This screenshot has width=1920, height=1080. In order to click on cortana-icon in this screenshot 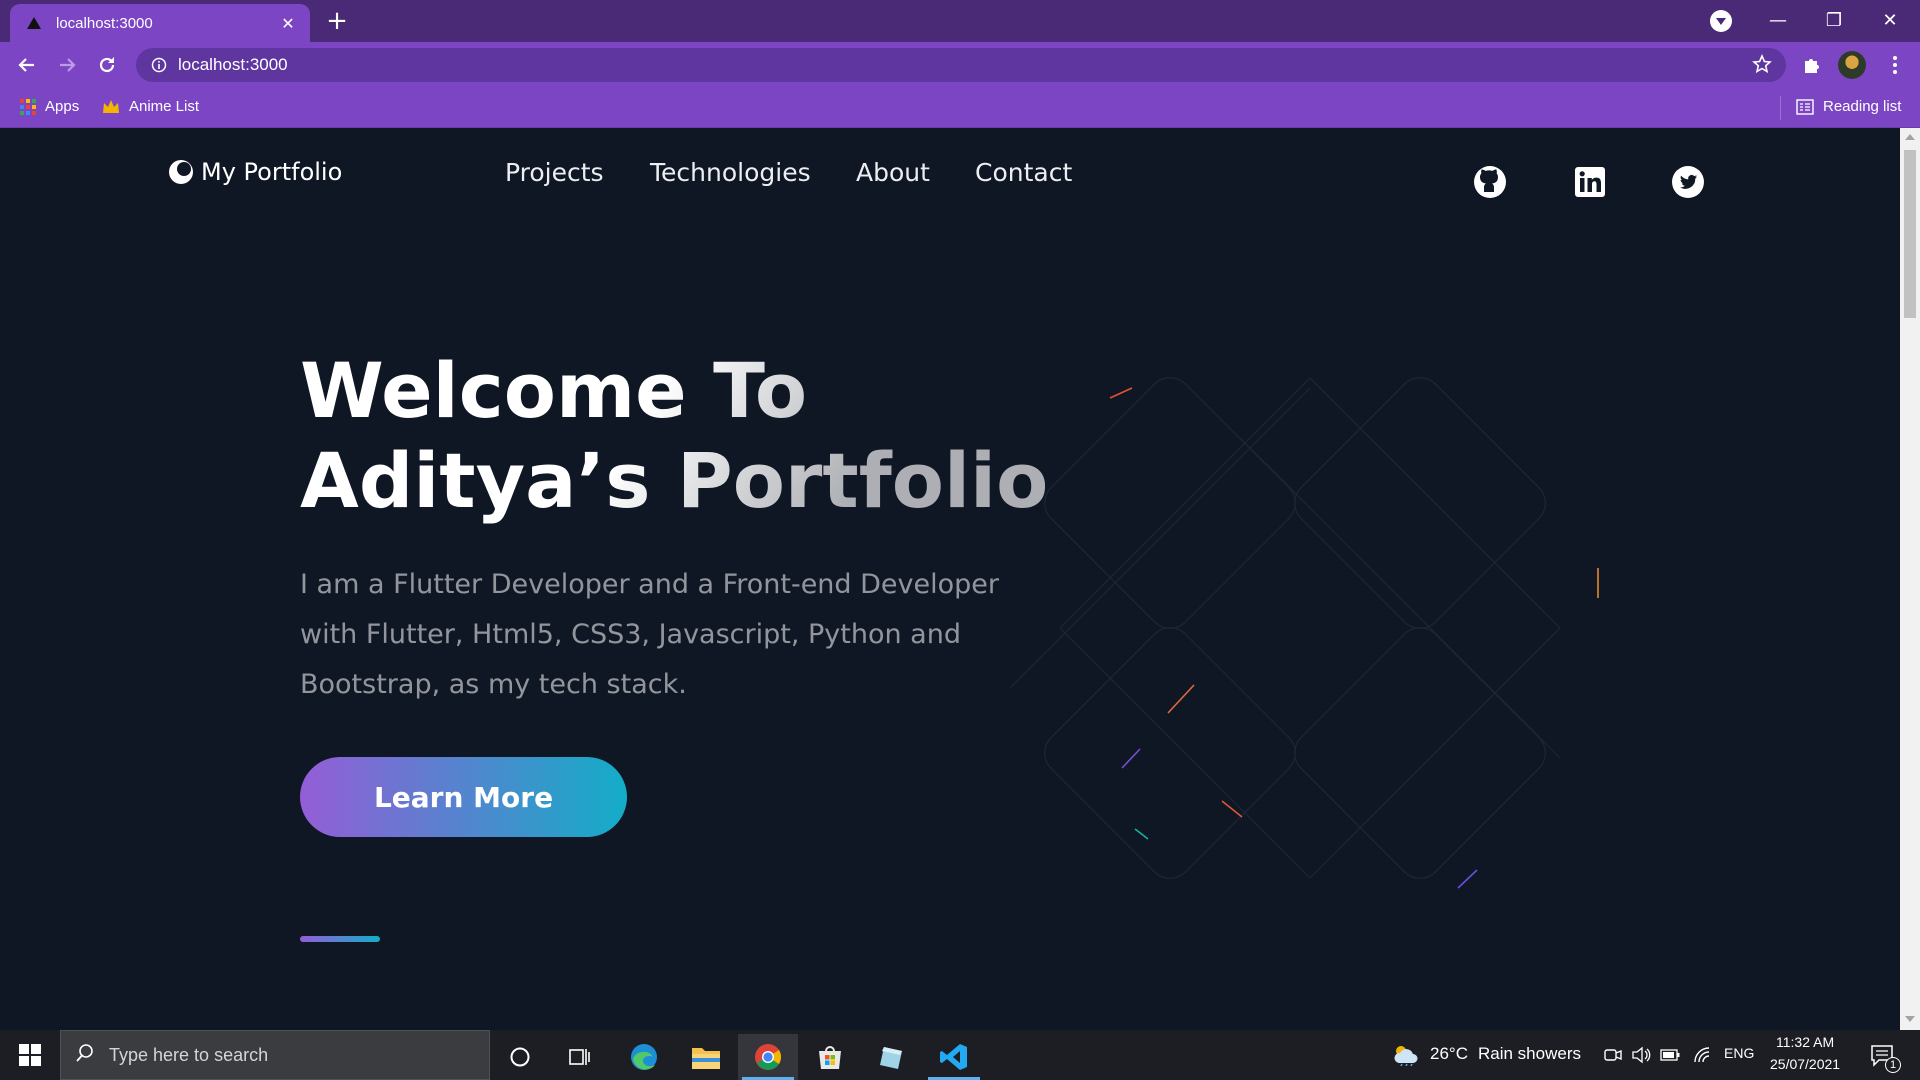, I will do `click(520, 1057)`.